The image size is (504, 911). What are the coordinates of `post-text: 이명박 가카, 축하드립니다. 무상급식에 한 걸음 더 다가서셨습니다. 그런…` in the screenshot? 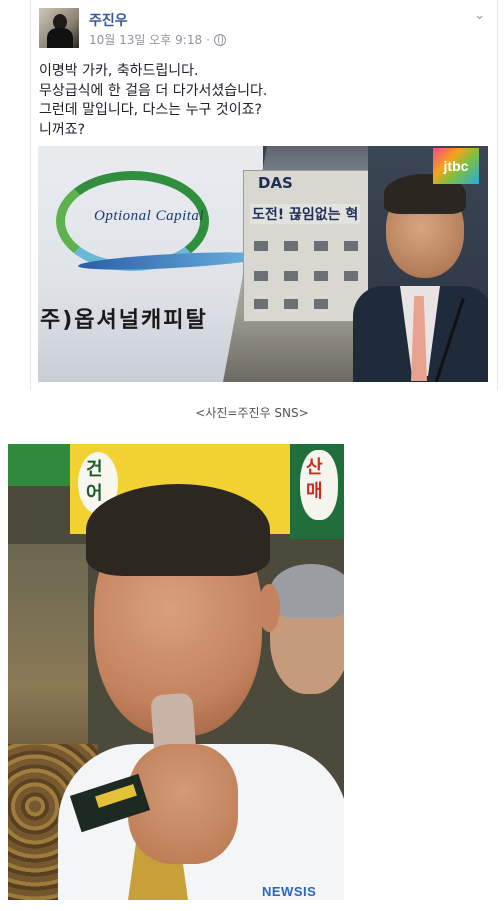 It's located at (259, 101).